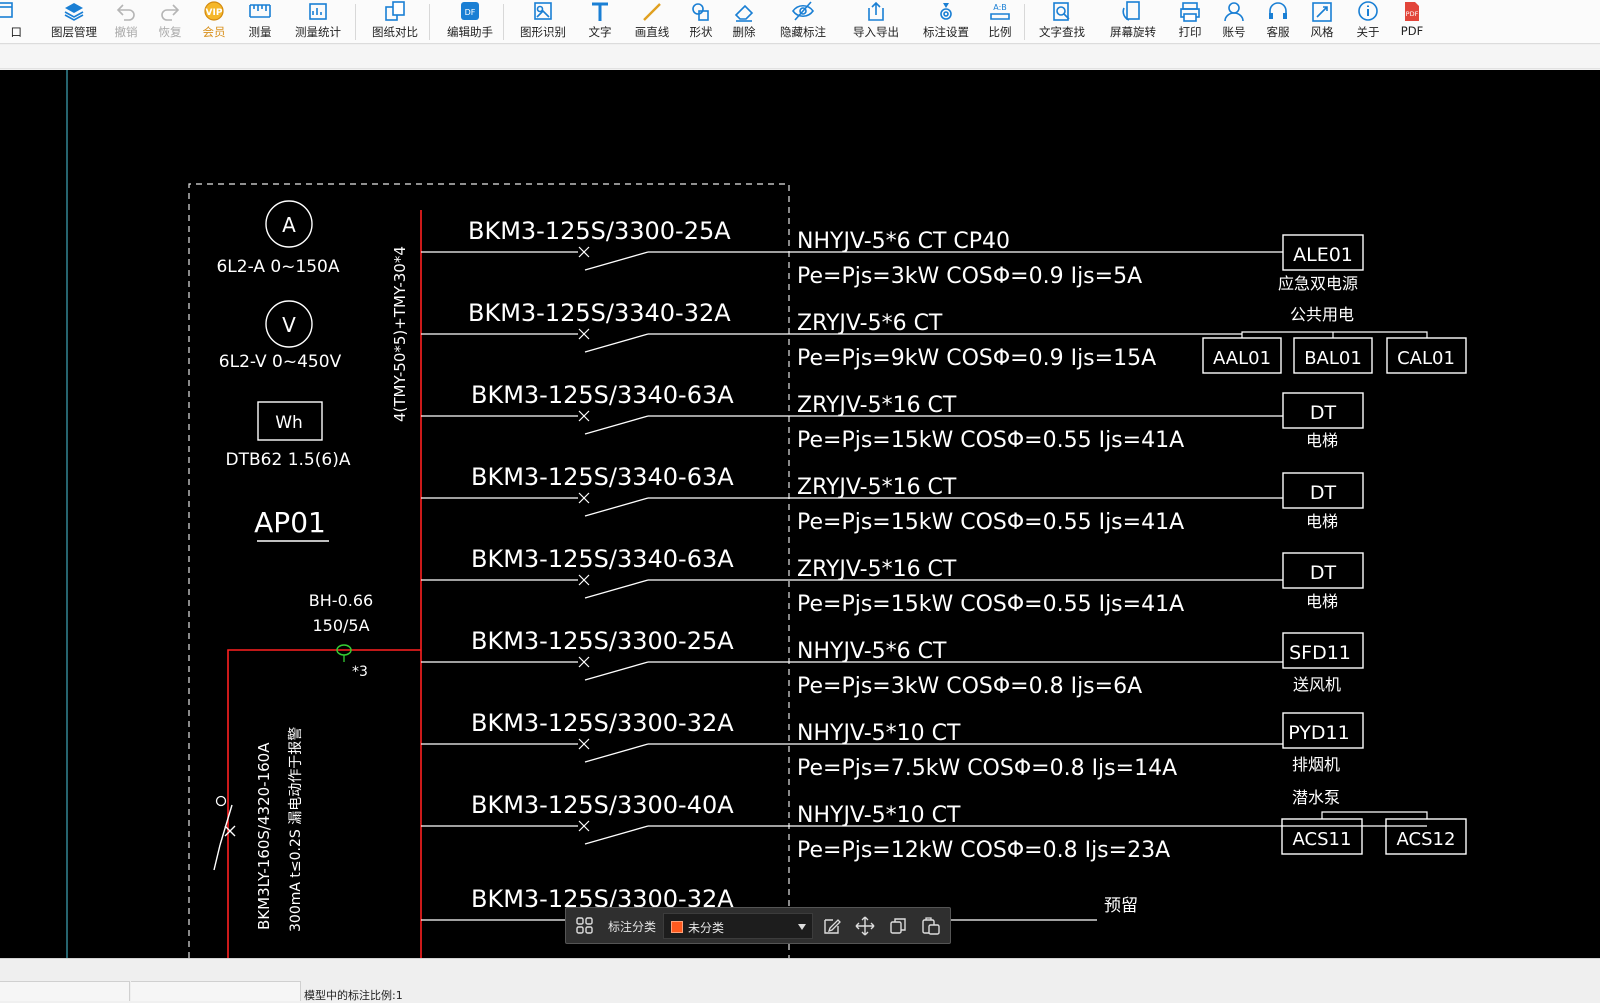  What do you see at coordinates (744, 21) in the screenshot?
I see `toolbar-button-eraser: 删除` at bounding box center [744, 21].